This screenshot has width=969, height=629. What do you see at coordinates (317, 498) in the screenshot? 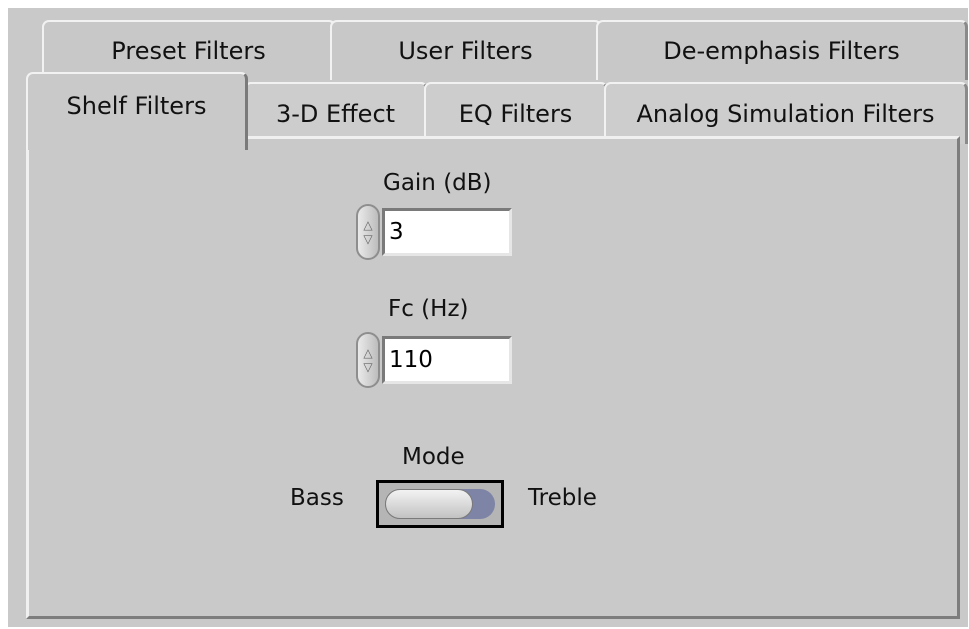
I see `mode-bass-label: Bass` at bounding box center [317, 498].